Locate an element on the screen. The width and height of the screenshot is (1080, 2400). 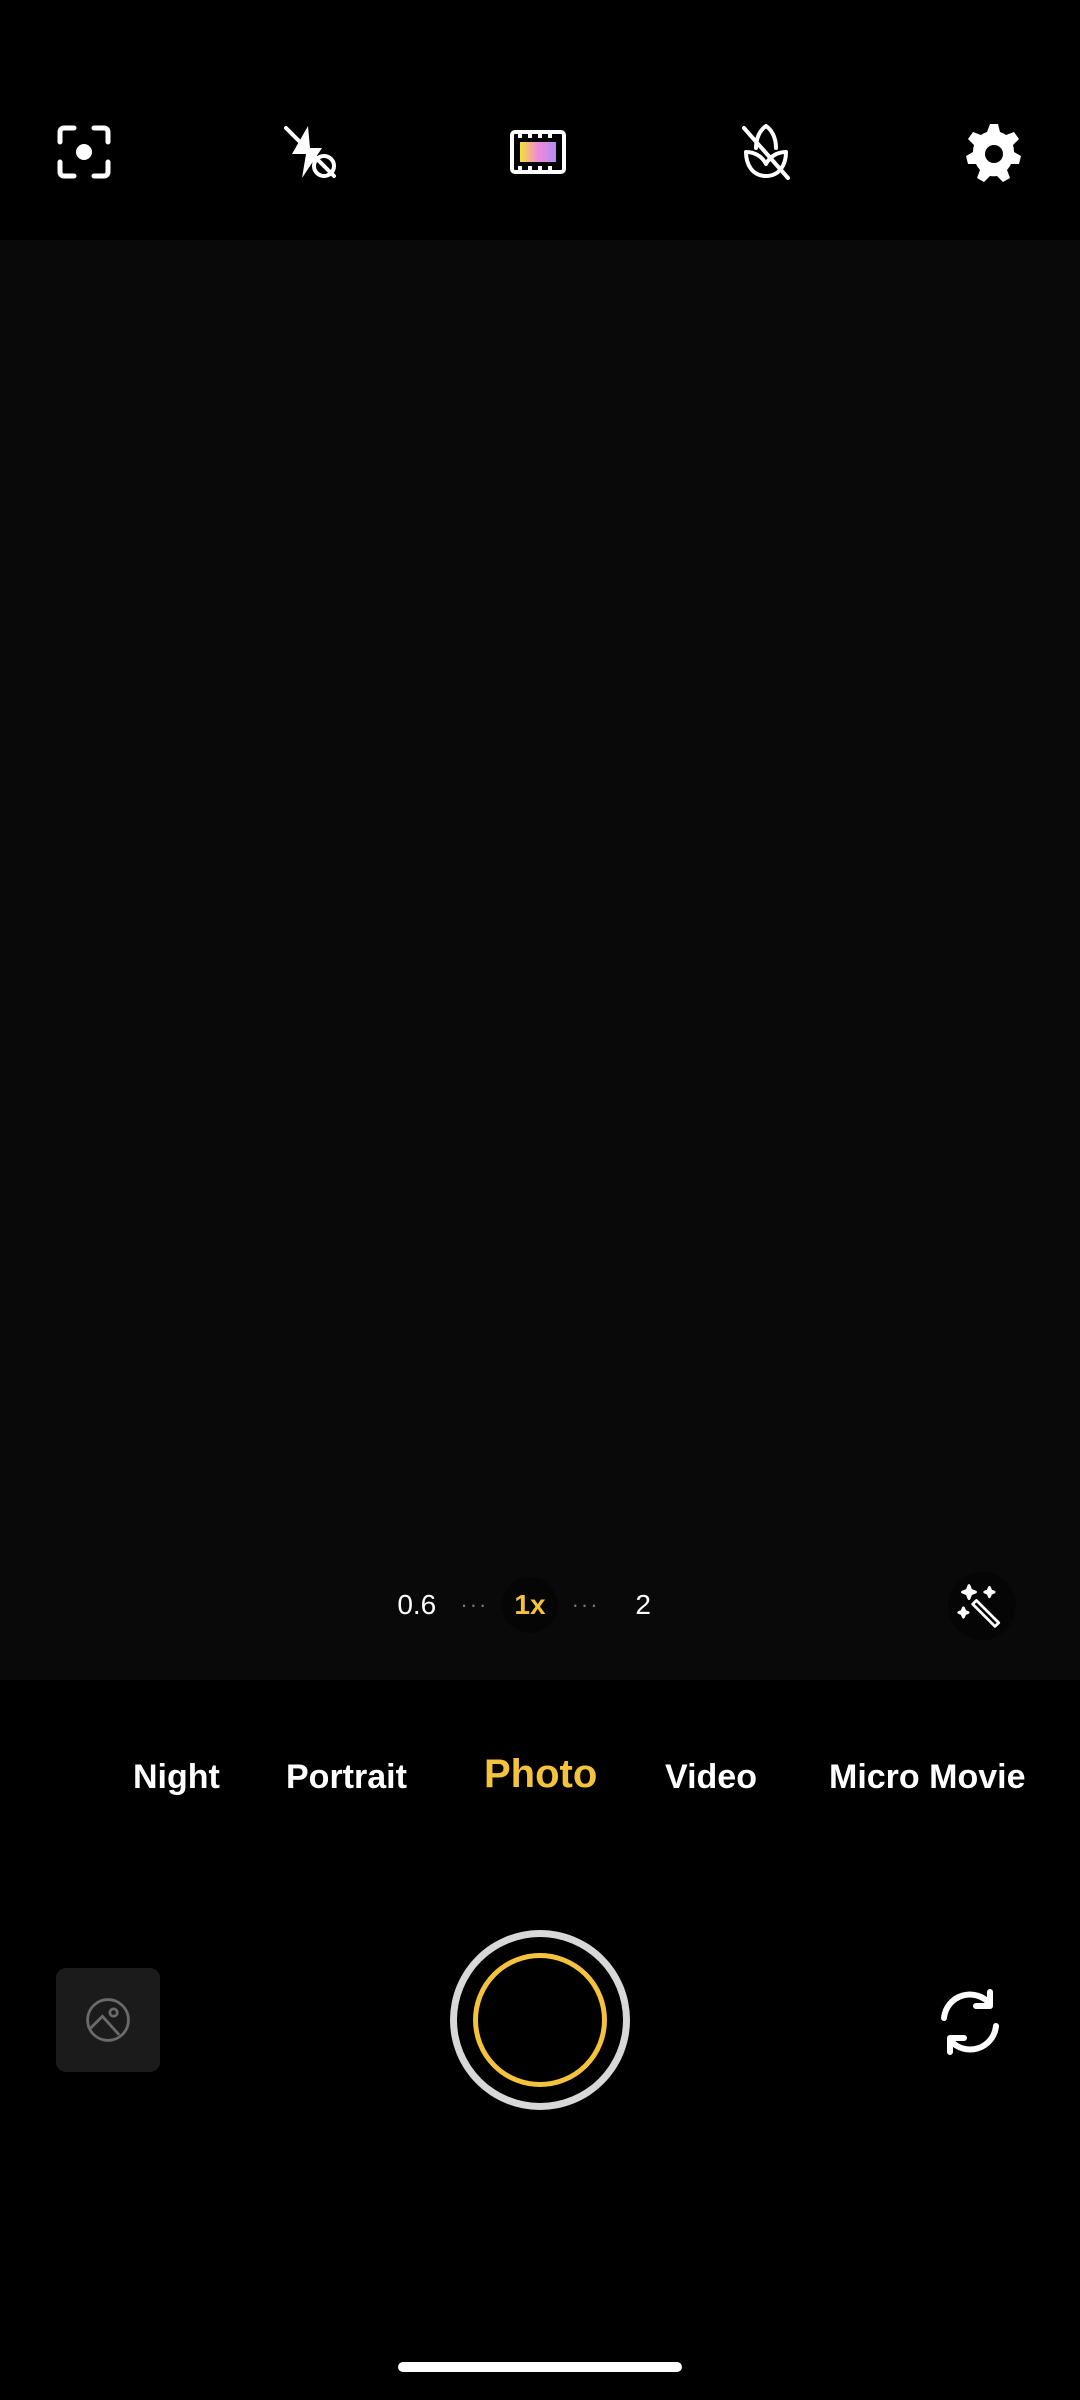
flash-off-icon is located at coordinates (310, 152).